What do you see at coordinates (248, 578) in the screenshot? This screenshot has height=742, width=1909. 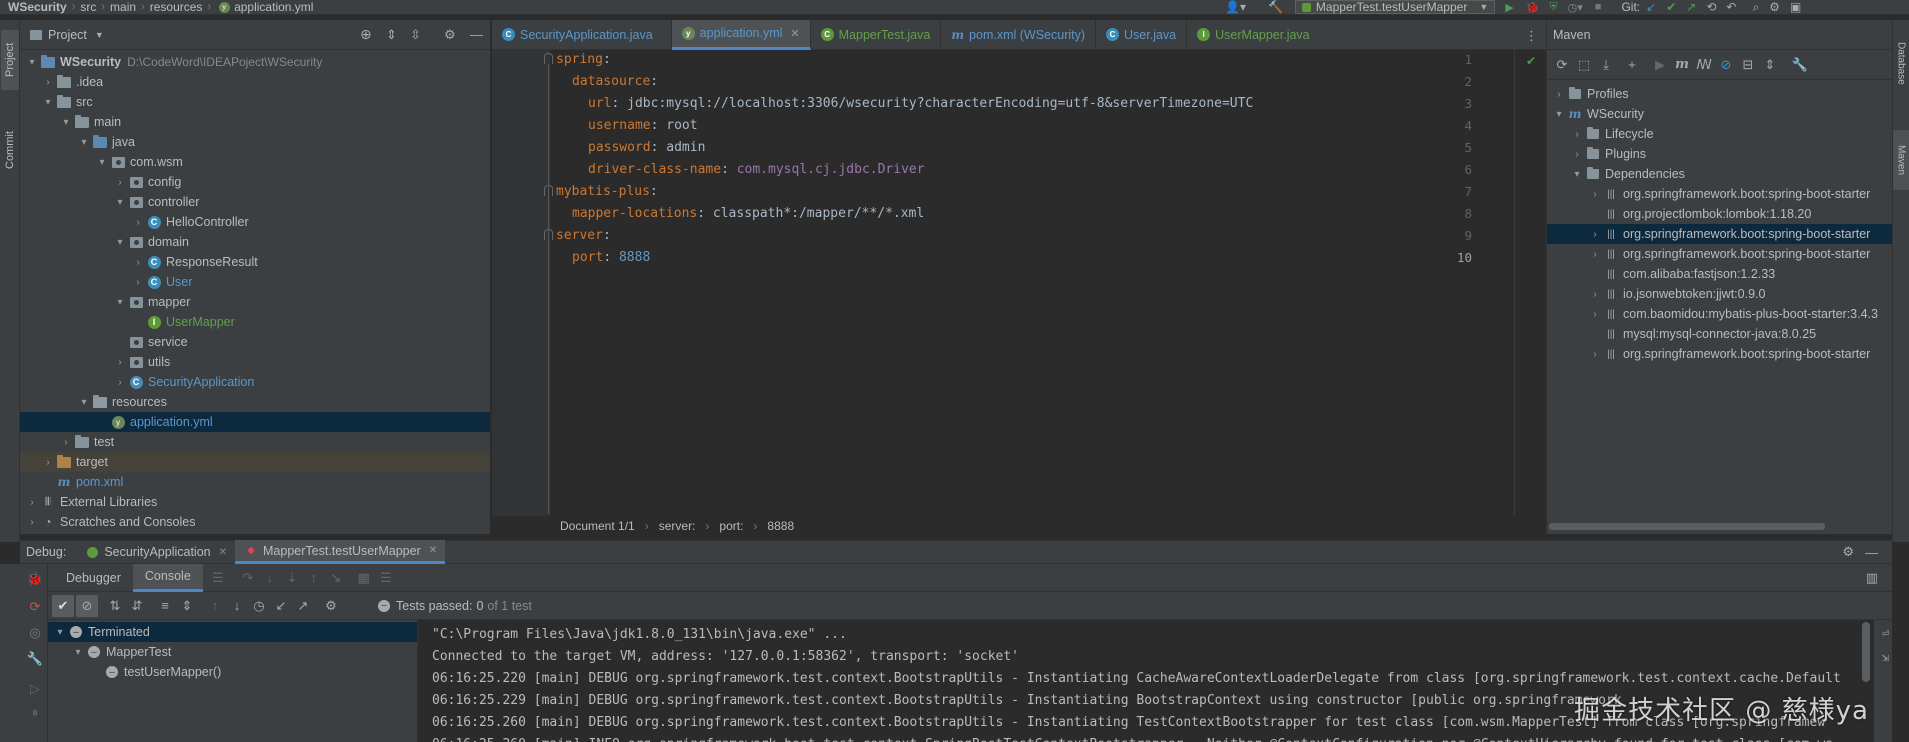 I see `step-over-icon: ↷` at bounding box center [248, 578].